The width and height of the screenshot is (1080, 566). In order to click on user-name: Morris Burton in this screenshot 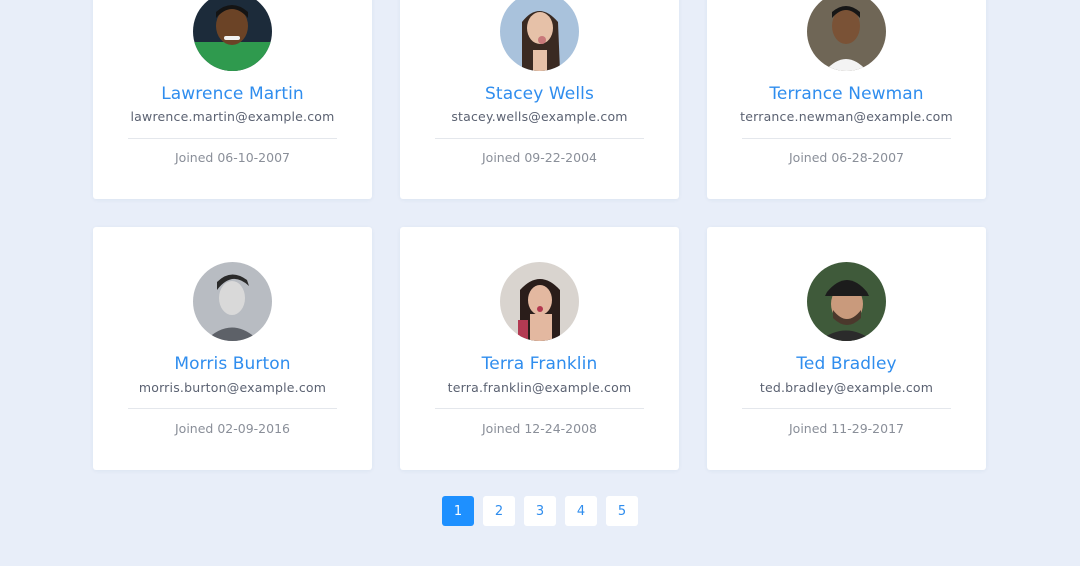, I will do `click(232, 364)`.